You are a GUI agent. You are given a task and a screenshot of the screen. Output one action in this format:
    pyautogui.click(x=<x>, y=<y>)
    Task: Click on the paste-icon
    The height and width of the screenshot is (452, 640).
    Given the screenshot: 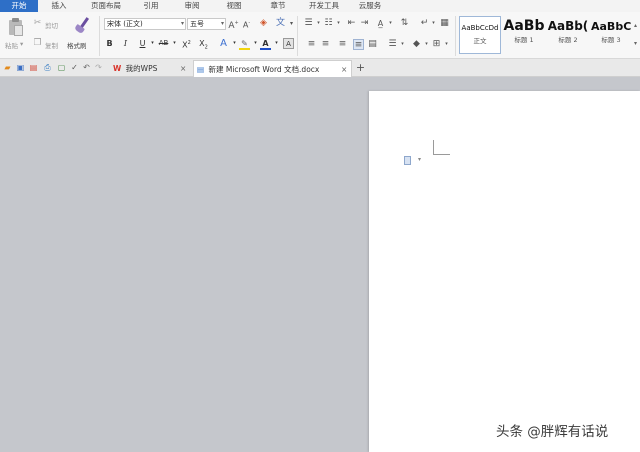 What is the action you would take?
    pyautogui.click(x=16, y=27)
    